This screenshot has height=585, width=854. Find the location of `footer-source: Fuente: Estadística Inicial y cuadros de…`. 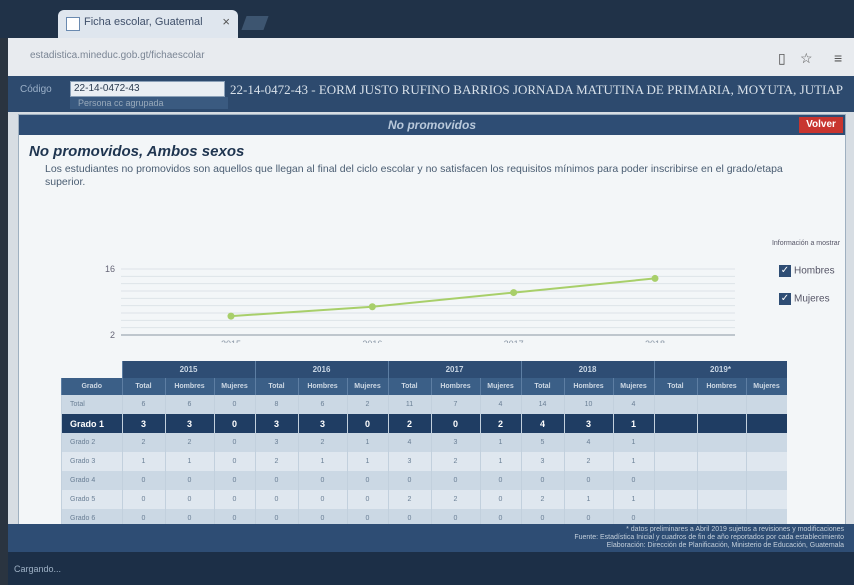

footer-source: Fuente: Estadística Inicial y cuadros de… is located at coordinates (709, 537).